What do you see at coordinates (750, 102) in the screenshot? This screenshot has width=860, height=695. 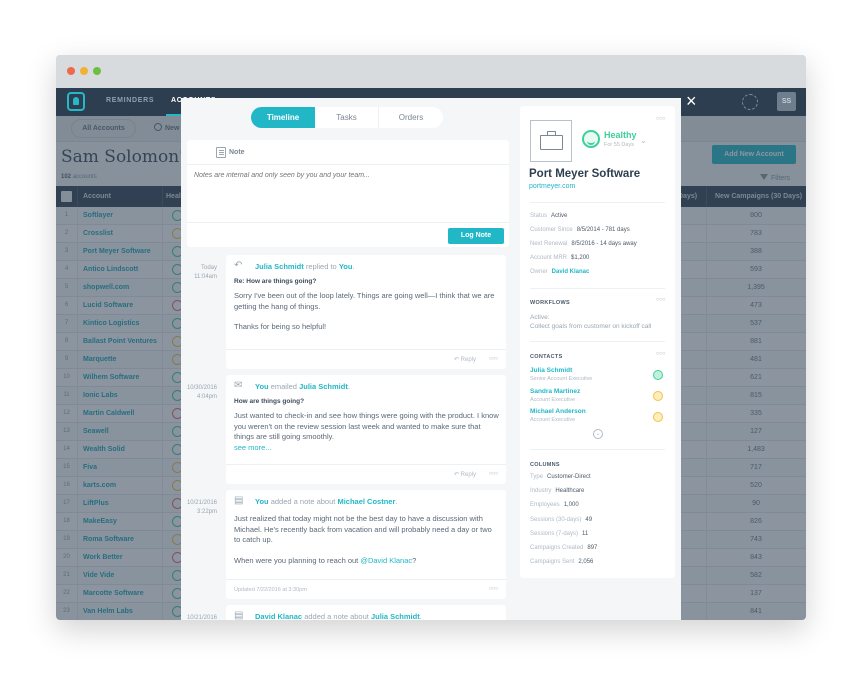 I see `gear-icon` at bounding box center [750, 102].